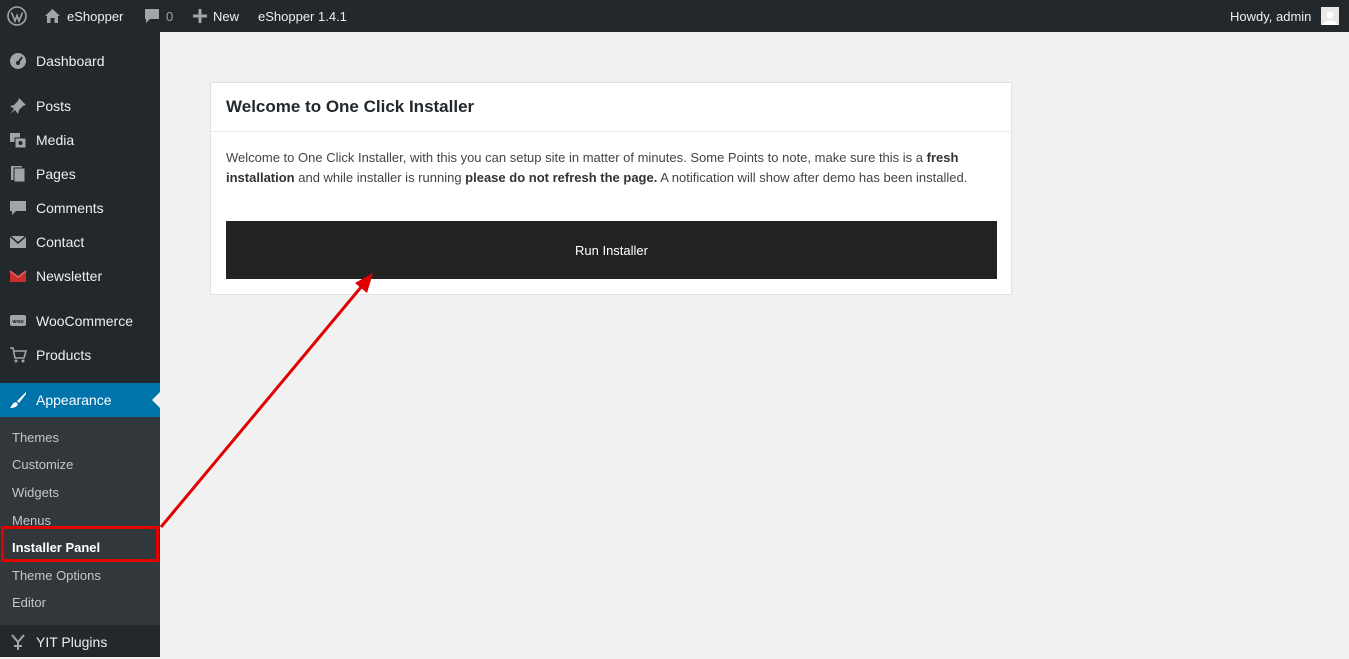  I want to click on greeting-label: Howdy, admin, so click(1271, 16).